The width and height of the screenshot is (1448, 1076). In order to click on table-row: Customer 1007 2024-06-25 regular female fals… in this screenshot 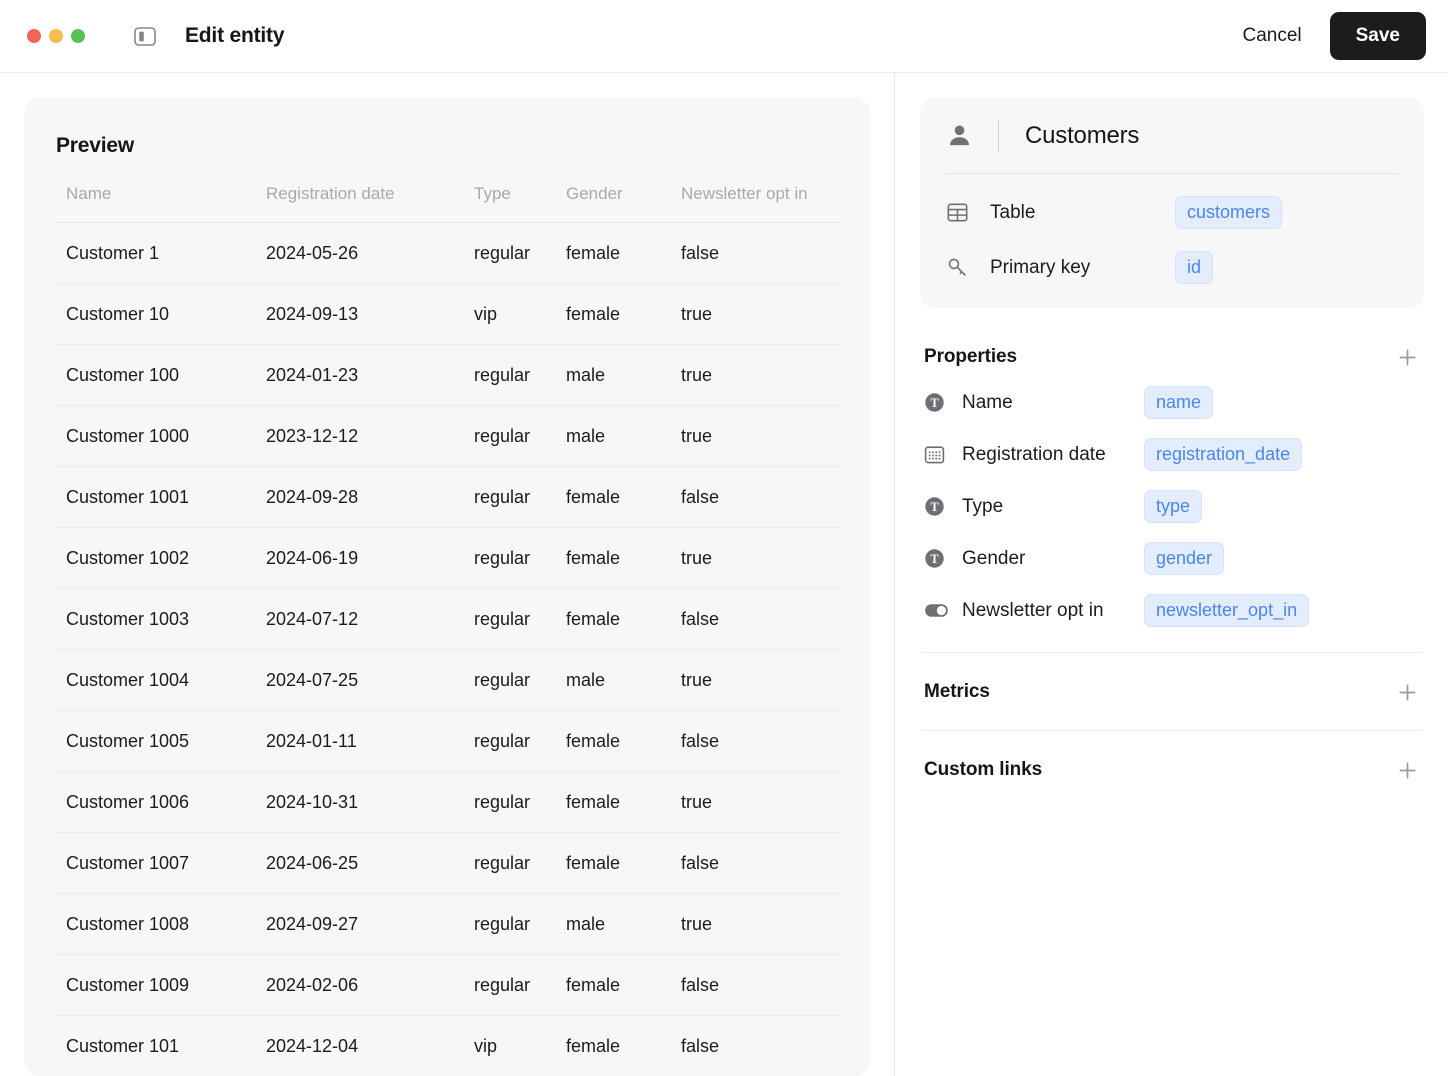, I will do `click(447, 863)`.